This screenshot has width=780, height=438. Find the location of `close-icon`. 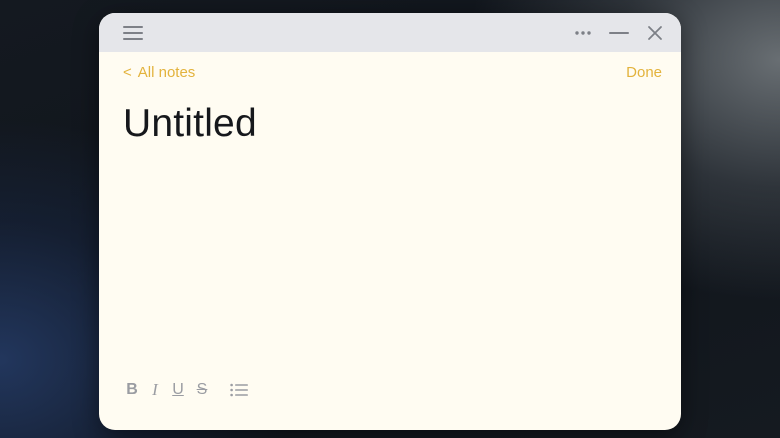

close-icon is located at coordinates (655, 32).